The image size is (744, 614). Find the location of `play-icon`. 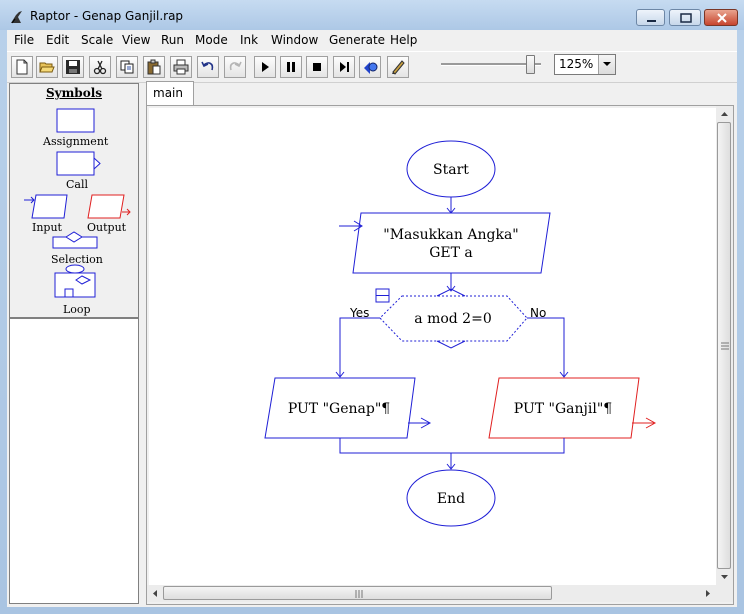

play-icon is located at coordinates (265, 67).